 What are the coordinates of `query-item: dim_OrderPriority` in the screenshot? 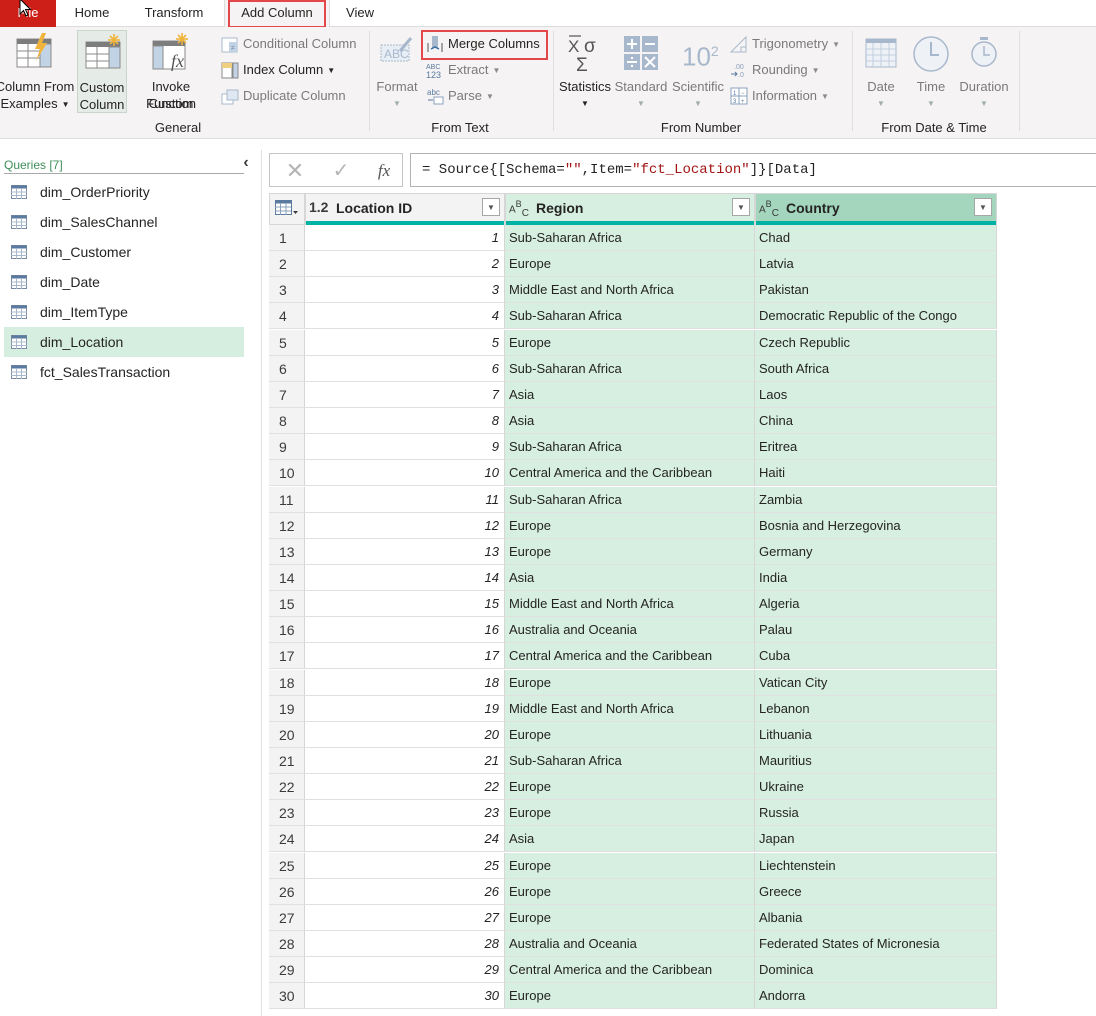 It's located at (124, 192).